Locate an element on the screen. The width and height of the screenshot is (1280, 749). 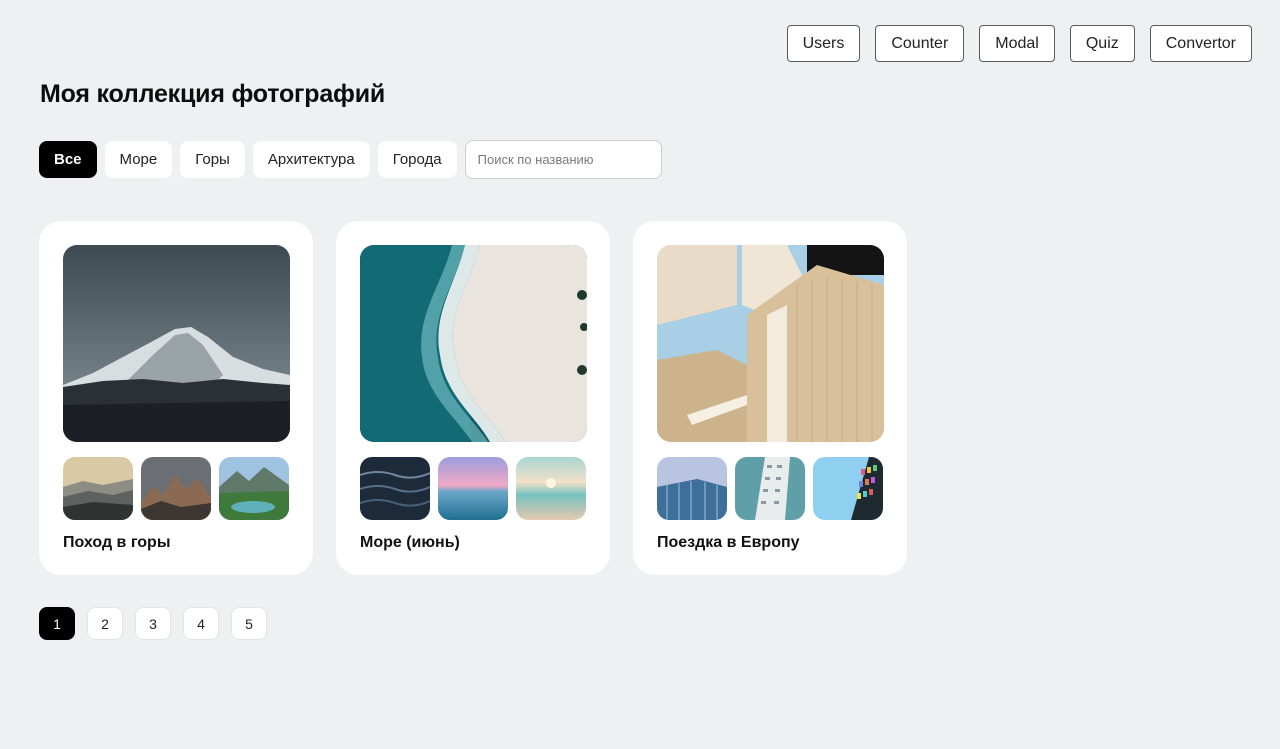
page-button-1: 1 is located at coordinates (57, 623).